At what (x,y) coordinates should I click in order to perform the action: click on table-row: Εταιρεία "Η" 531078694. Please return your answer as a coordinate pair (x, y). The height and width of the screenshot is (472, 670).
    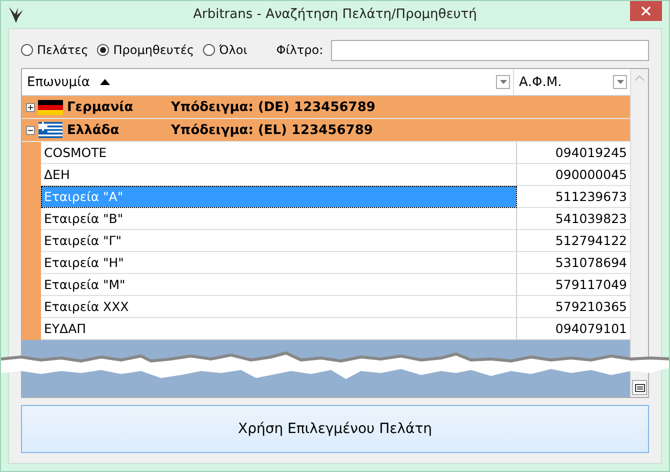
    Looking at the image, I should click on (326, 263).